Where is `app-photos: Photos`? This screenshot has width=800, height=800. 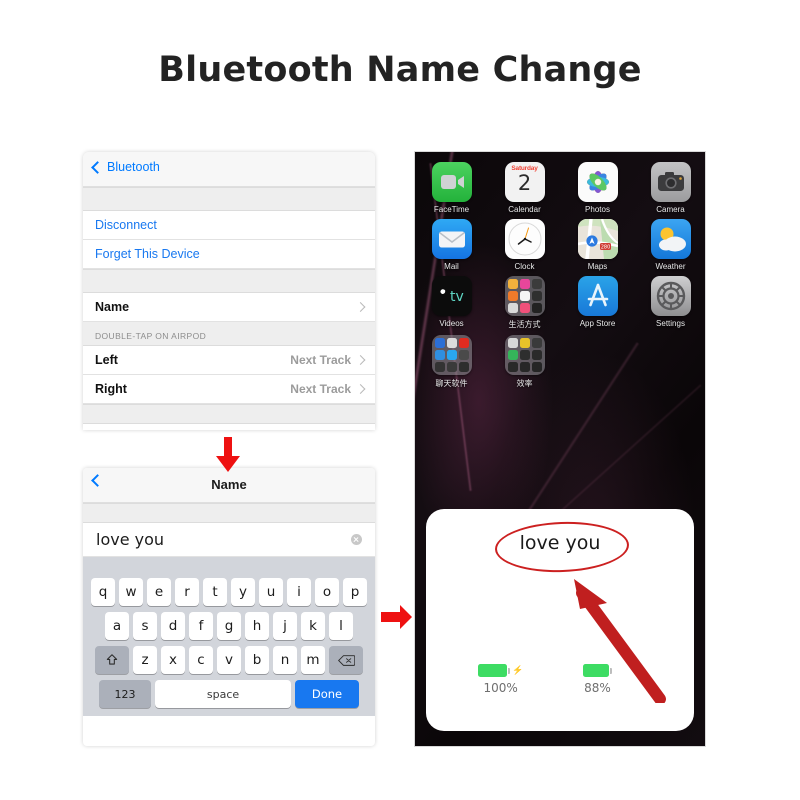 app-photos: Photos is located at coordinates (597, 188).